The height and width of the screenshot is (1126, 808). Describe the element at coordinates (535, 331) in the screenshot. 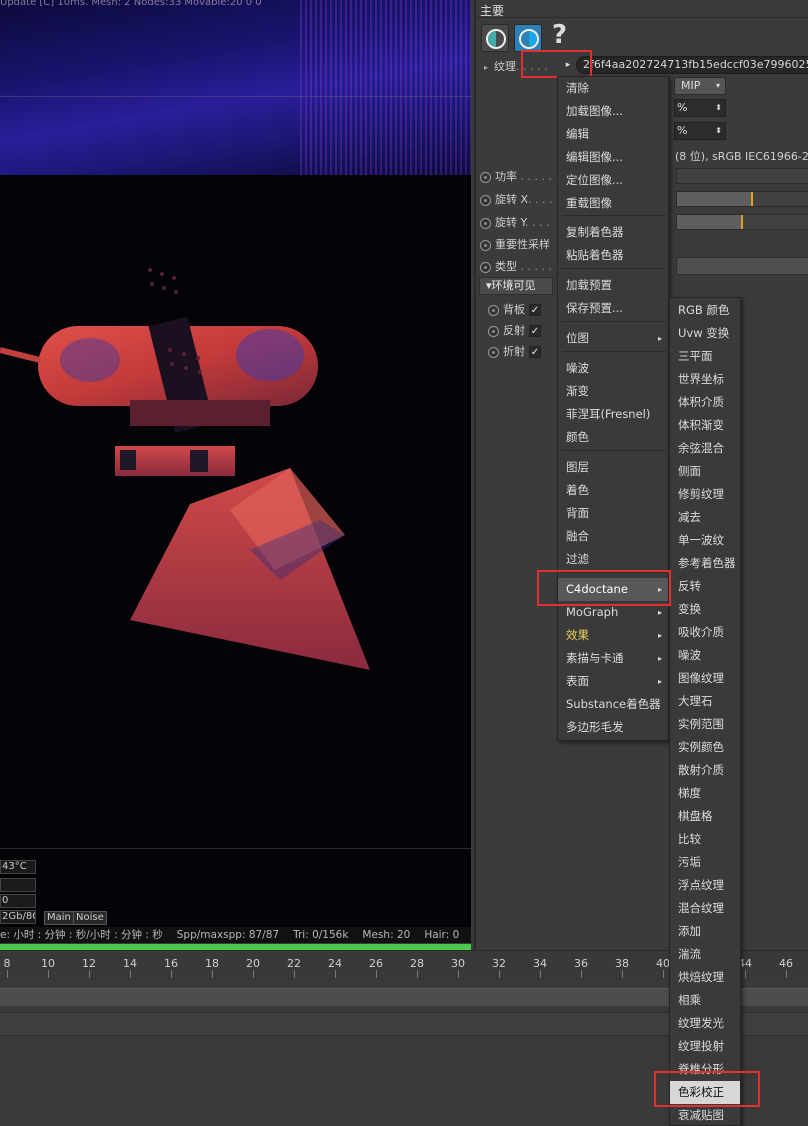

I see `checkbox-reflection: ✓` at that location.